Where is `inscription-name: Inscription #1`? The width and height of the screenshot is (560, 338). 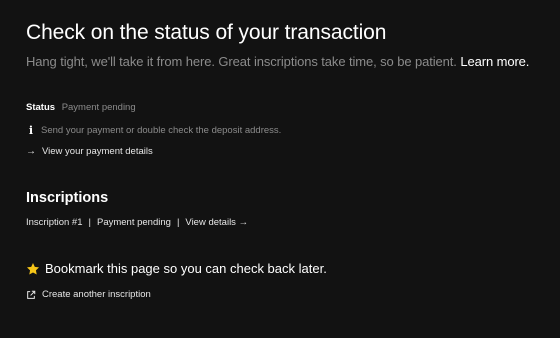 inscription-name: Inscription #1 is located at coordinates (54, 222).